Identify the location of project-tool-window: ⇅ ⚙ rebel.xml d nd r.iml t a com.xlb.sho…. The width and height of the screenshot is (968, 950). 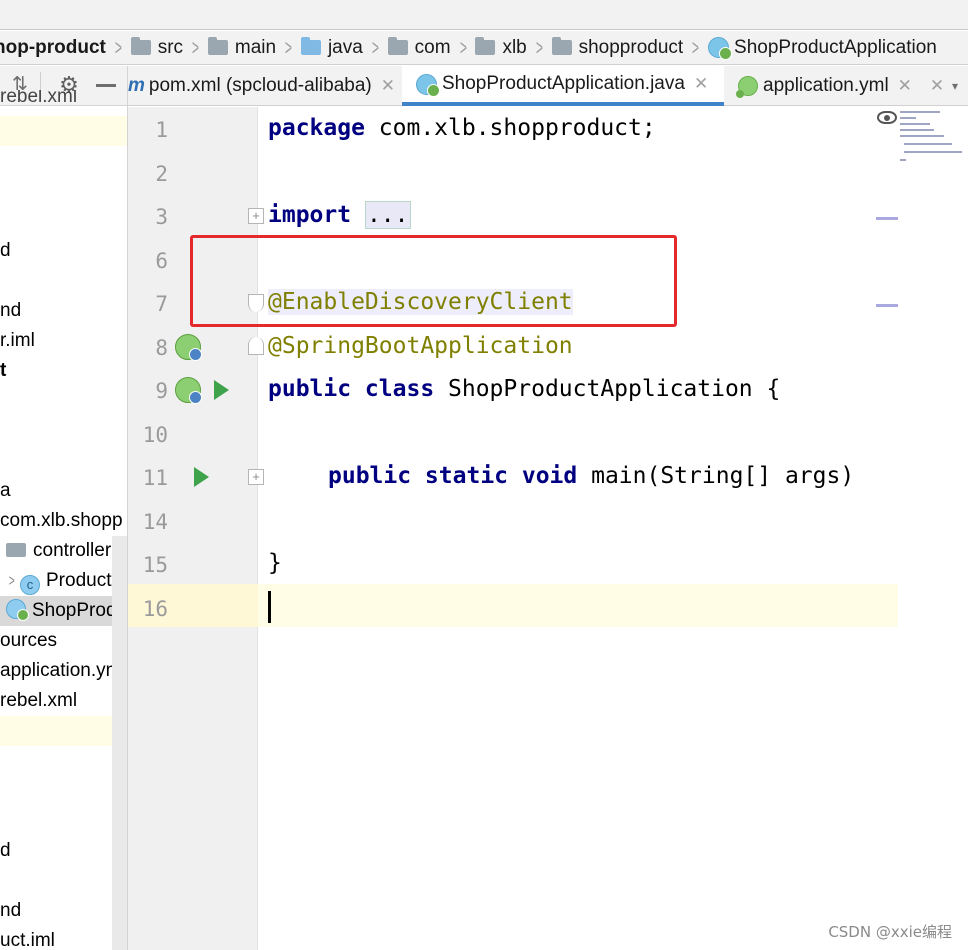
(64, 508).